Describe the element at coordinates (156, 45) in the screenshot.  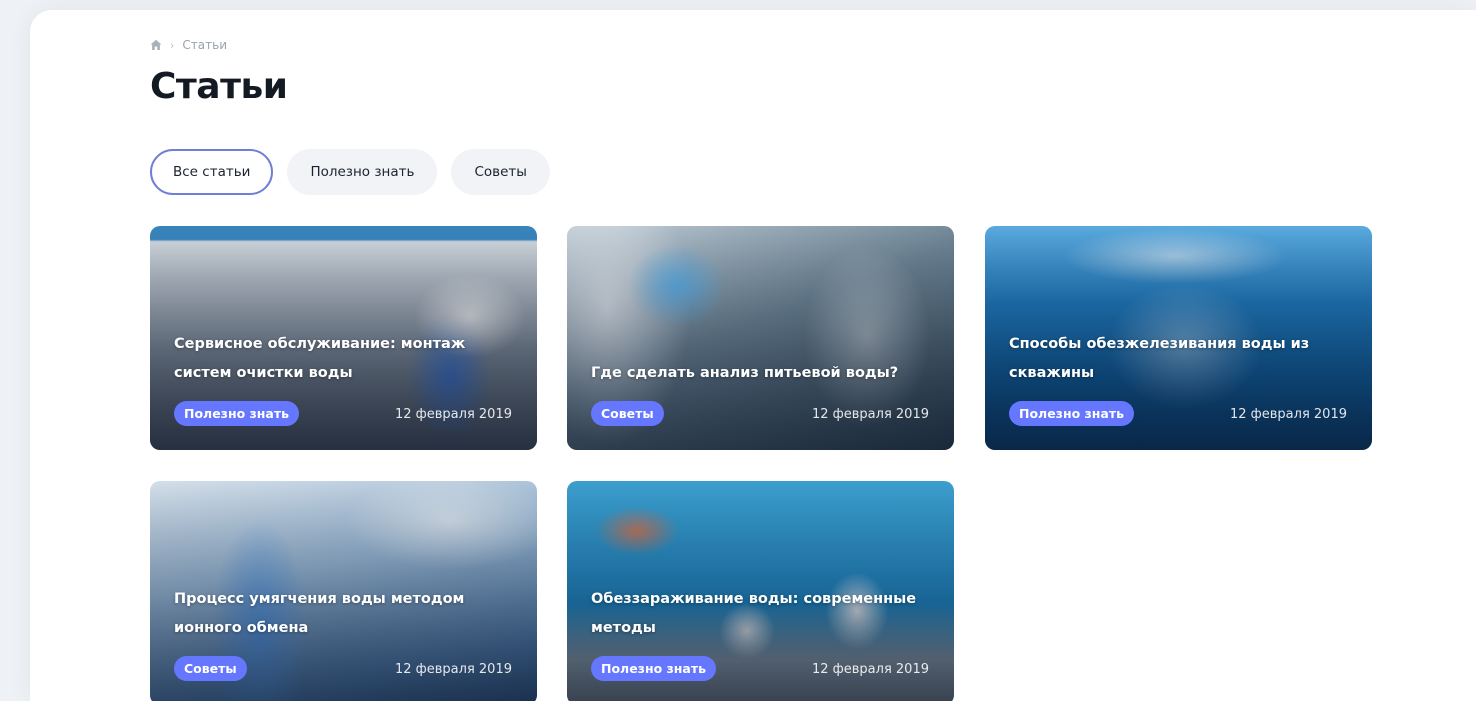
I see `home-icon` at that location.